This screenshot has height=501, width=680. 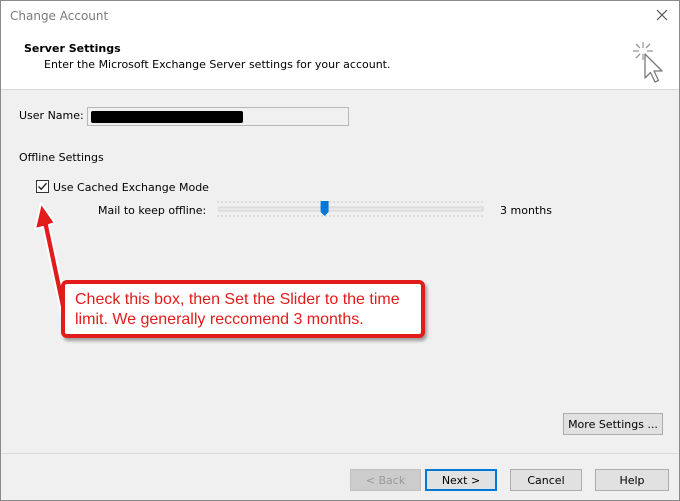 What do you see at coordinates (61, 157) in the screenshot?
I see `offline-settings-label: Offline Settings` at bounding box center [61, 157].